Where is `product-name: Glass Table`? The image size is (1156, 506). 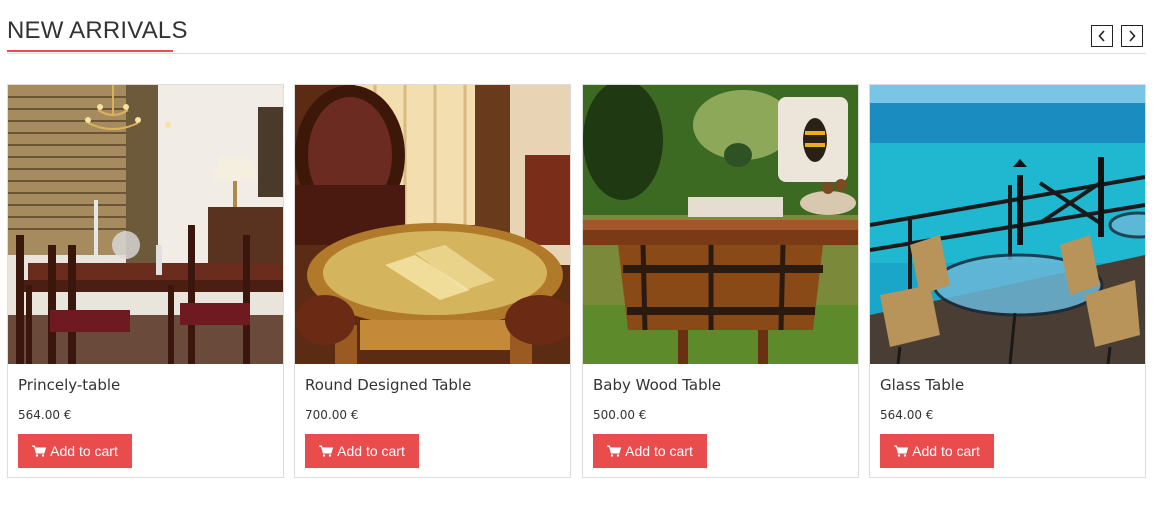 product-name: Glass Table is located at coordinates (922, 385).